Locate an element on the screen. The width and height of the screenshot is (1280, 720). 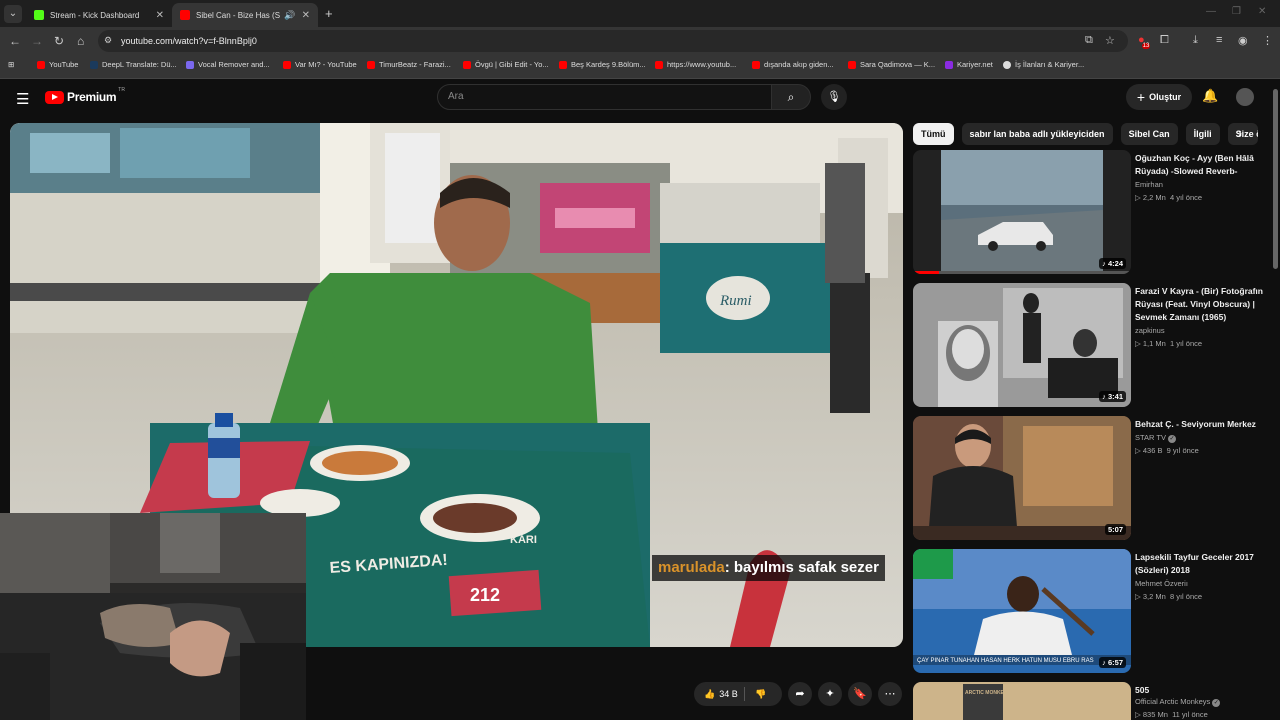
thumbnail-image is located at coordinates (1022, 478).